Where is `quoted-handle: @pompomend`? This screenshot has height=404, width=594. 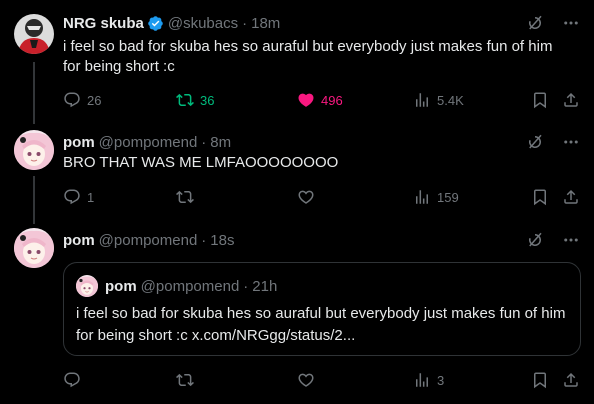 quoted-handle: @pompomend is located at coordinates (190, 286).